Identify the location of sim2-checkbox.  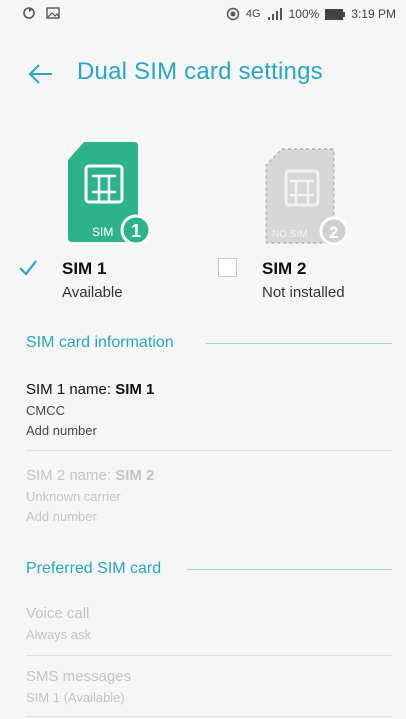
(227, 267).